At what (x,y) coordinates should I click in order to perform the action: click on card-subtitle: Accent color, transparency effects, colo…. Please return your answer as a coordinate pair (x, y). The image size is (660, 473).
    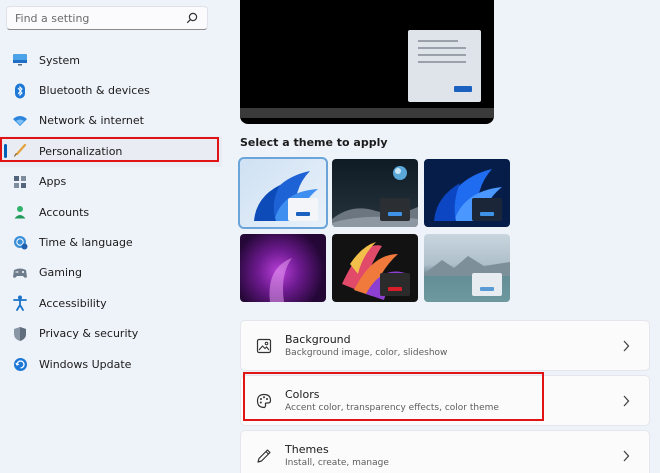
    Looking at the image, I should click on (392, 407).